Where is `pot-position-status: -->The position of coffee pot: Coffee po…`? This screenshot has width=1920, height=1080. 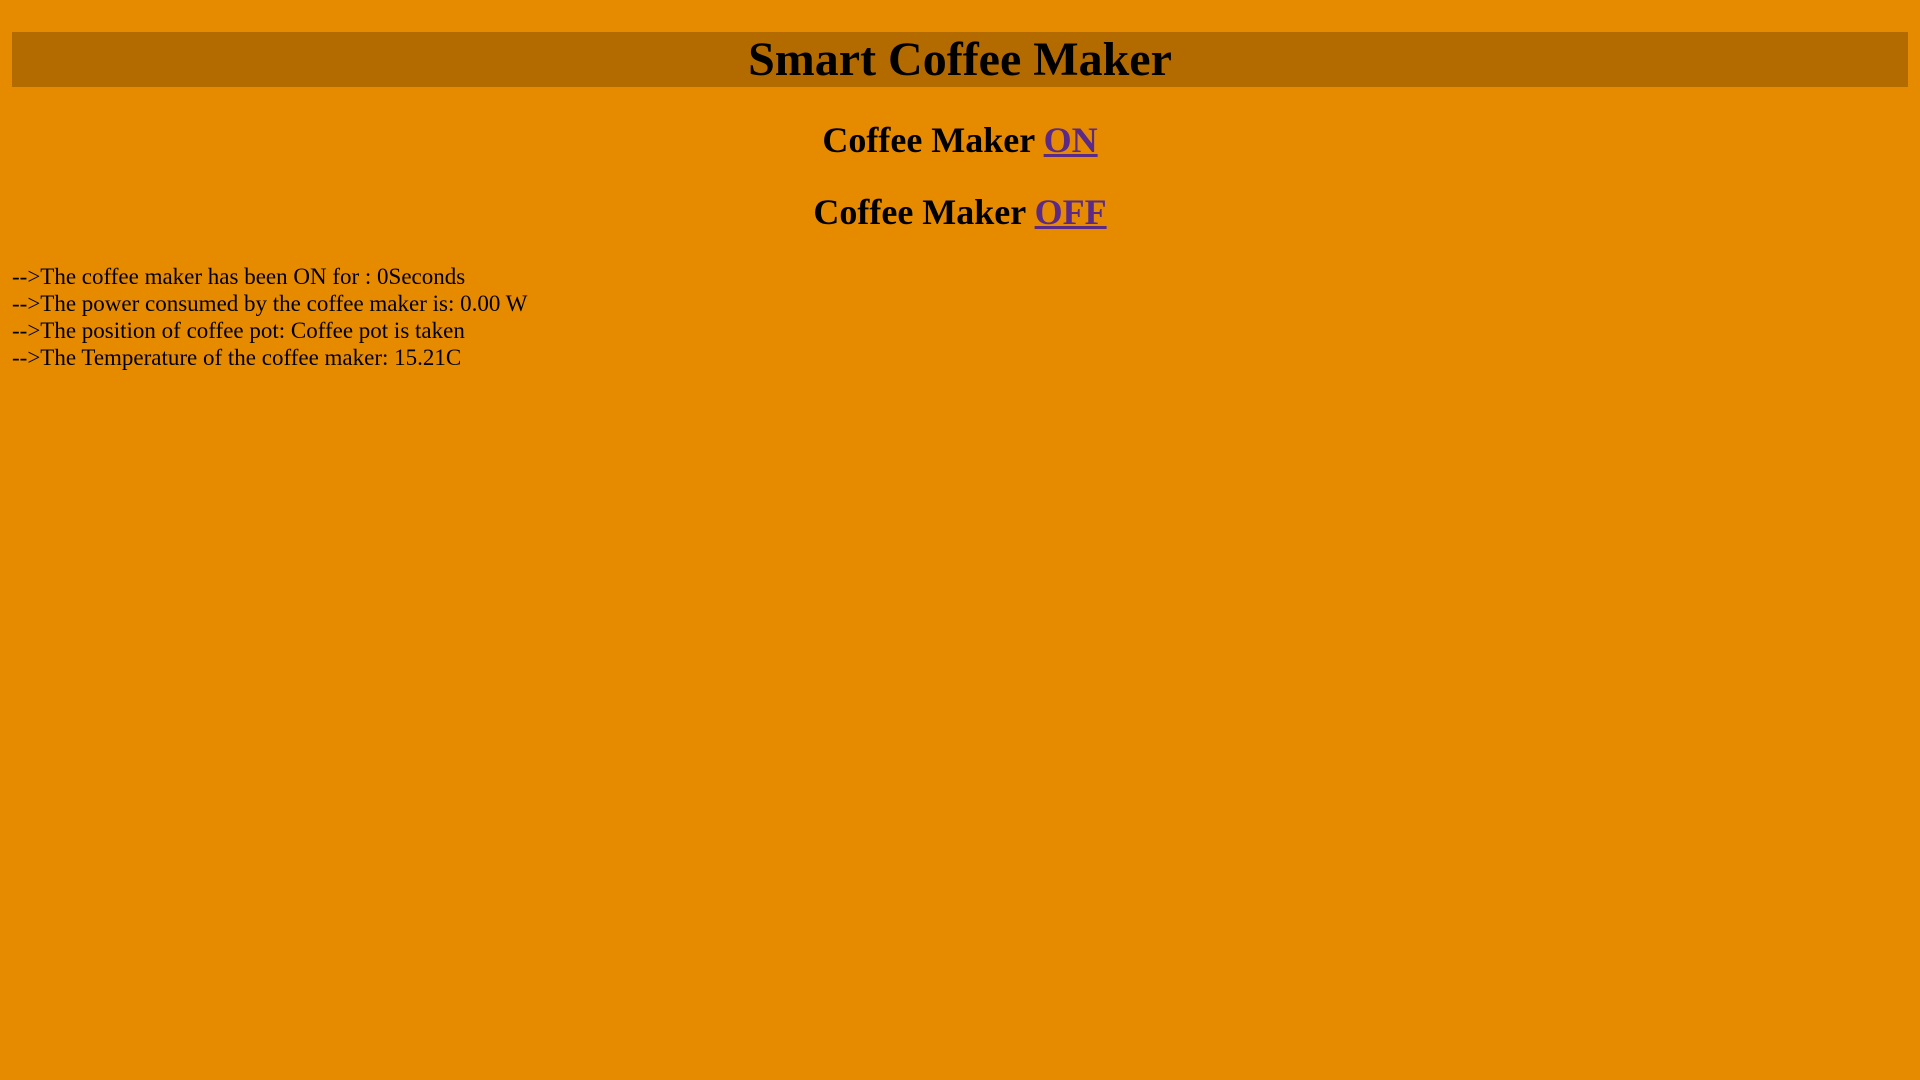
pot-position-status: -->The position of coffee pot: Coffee po… is located at coordinates (238, 330).